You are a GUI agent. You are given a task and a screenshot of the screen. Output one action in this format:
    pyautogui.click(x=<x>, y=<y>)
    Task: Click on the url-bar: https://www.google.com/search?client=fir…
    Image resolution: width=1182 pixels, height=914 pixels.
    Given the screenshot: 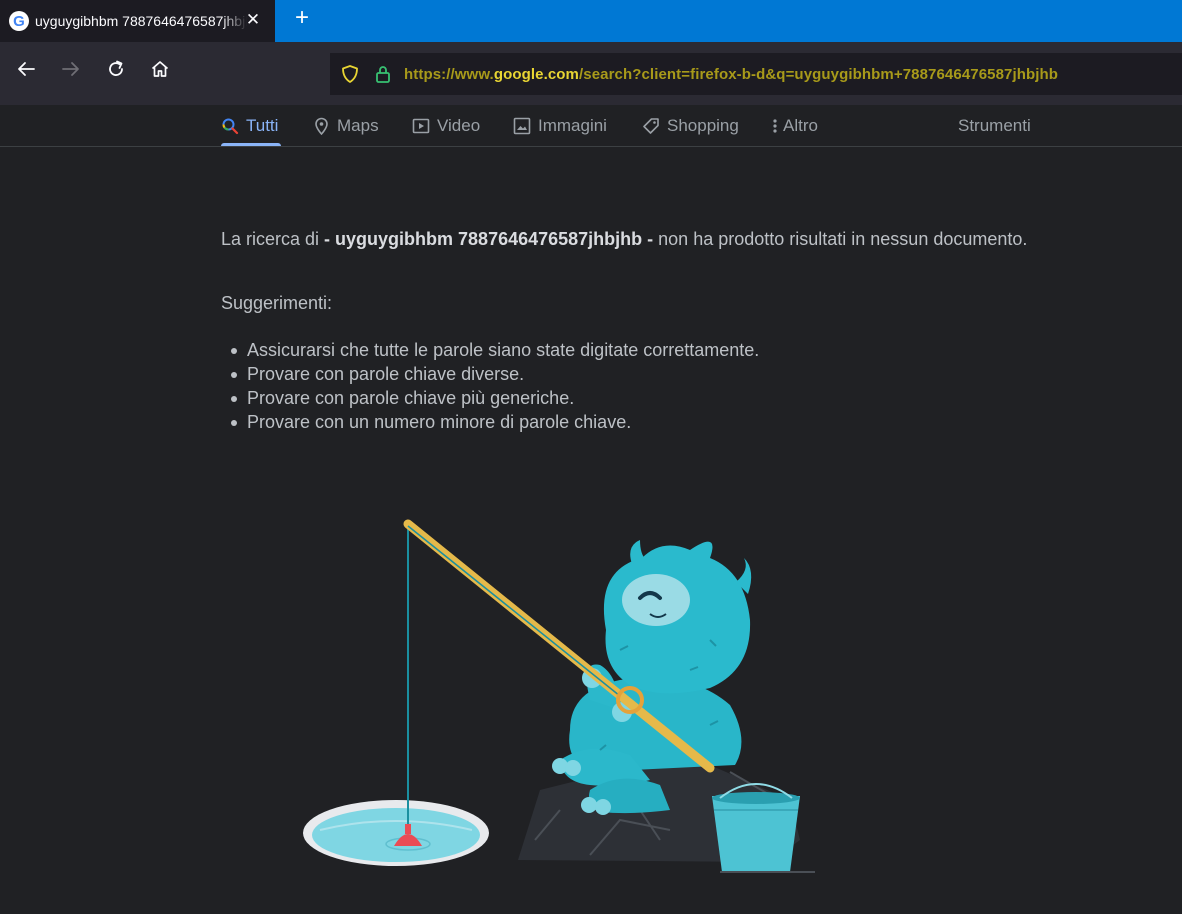 What is the action you would take?
    pyautogui.click(x=756, y=74)
    